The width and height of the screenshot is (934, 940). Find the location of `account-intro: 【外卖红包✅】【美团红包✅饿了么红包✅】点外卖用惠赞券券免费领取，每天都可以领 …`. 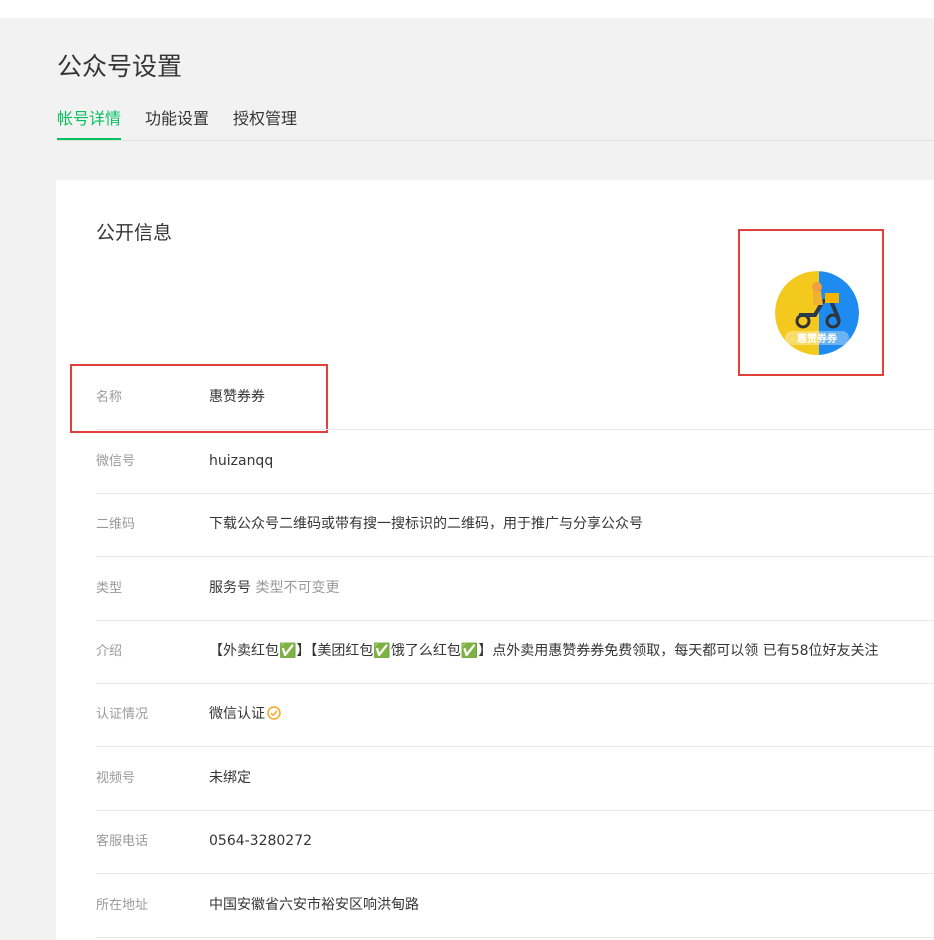

account-intro: 【外卖红包✅】【美团红包✅饿了么红包✅】点外卖用惠赞券券免费领取，每天都可以领 … is located at coordinates (544, 651).